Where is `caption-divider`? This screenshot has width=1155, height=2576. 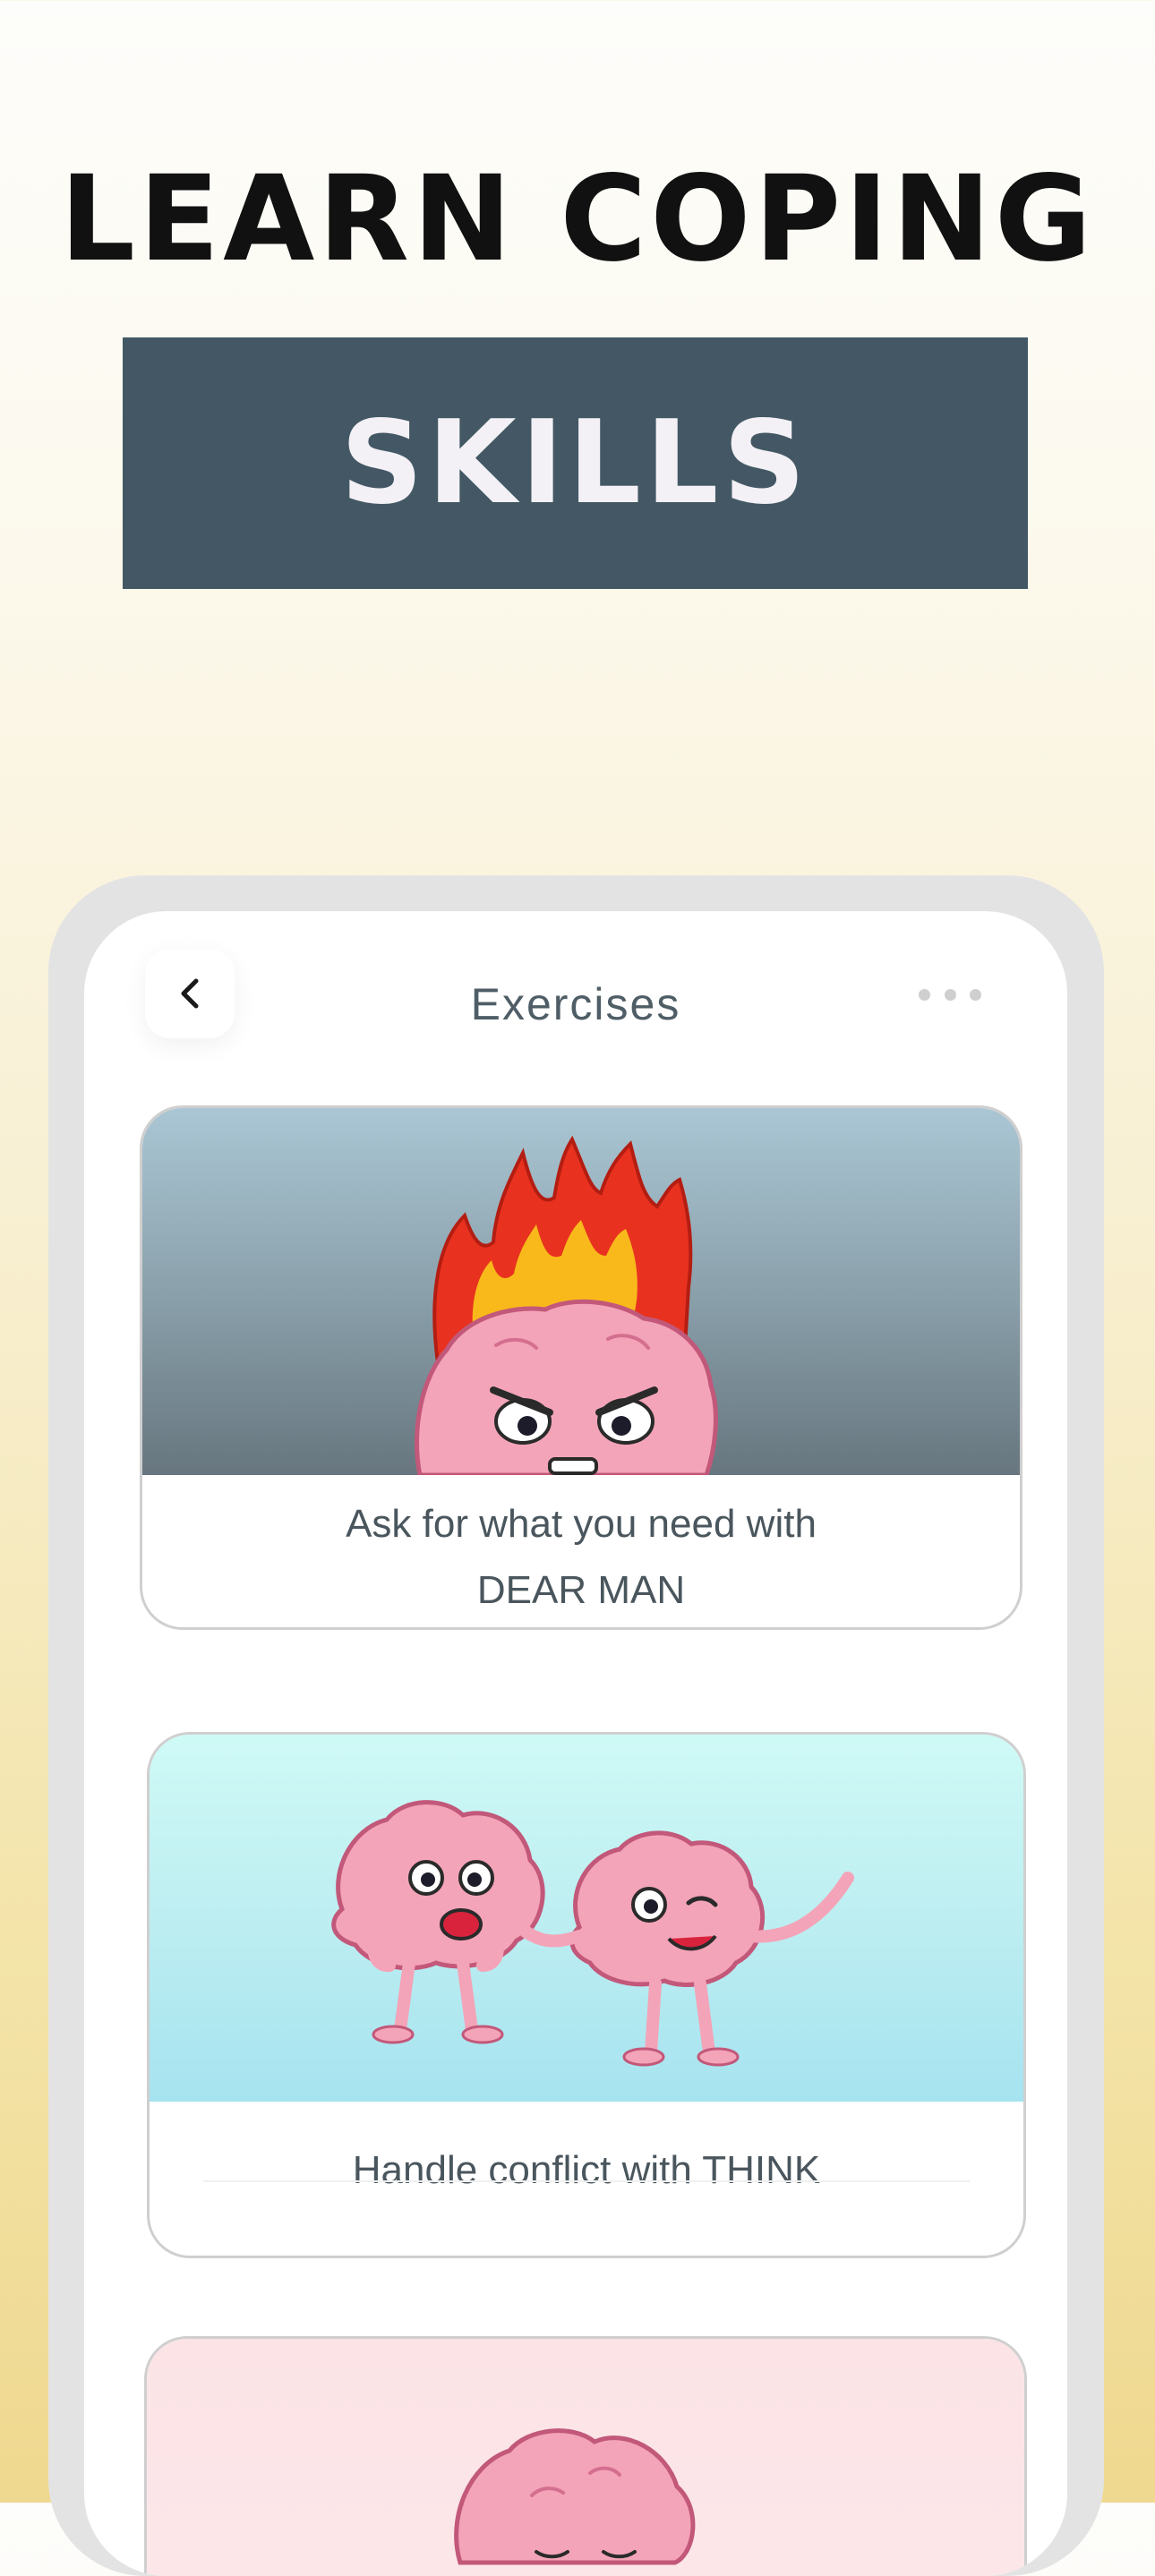 caption-divider is located at coordinates (586, 2181).